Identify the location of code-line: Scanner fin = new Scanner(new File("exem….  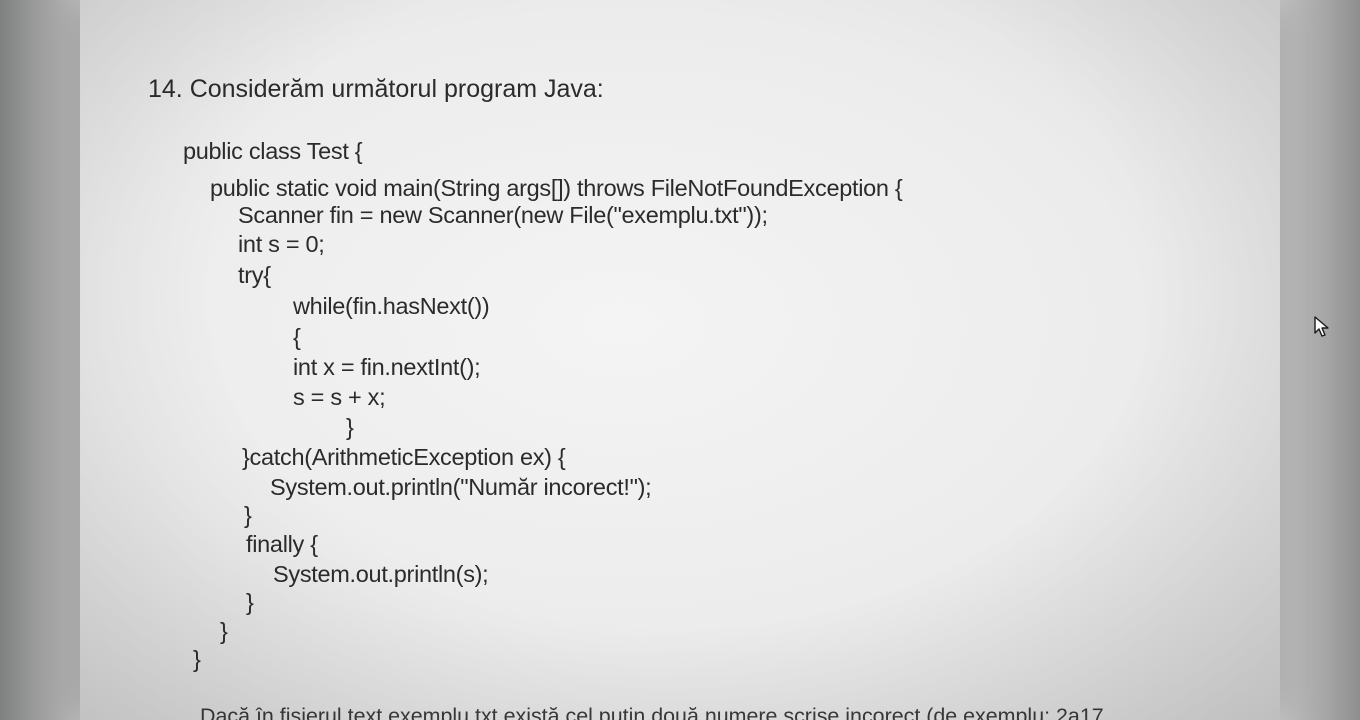
(503, 215).